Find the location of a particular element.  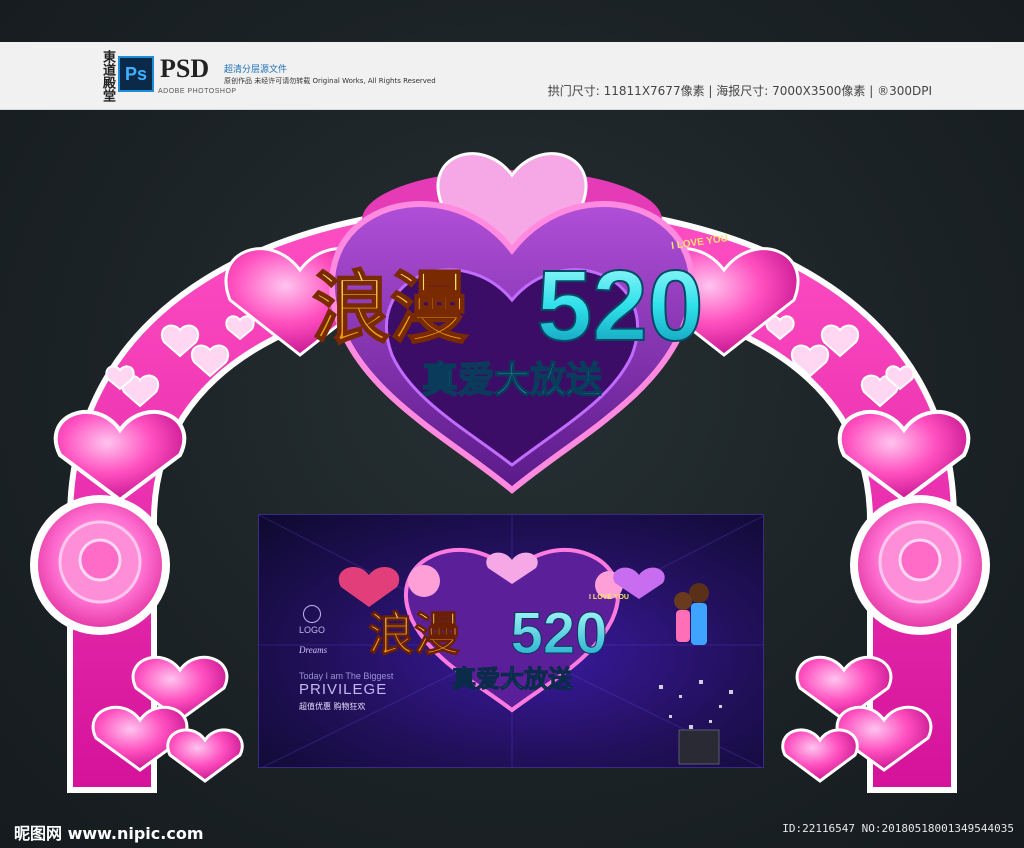

banner-subtitle: 真爱大放送 is located at coordinates (512, 679).